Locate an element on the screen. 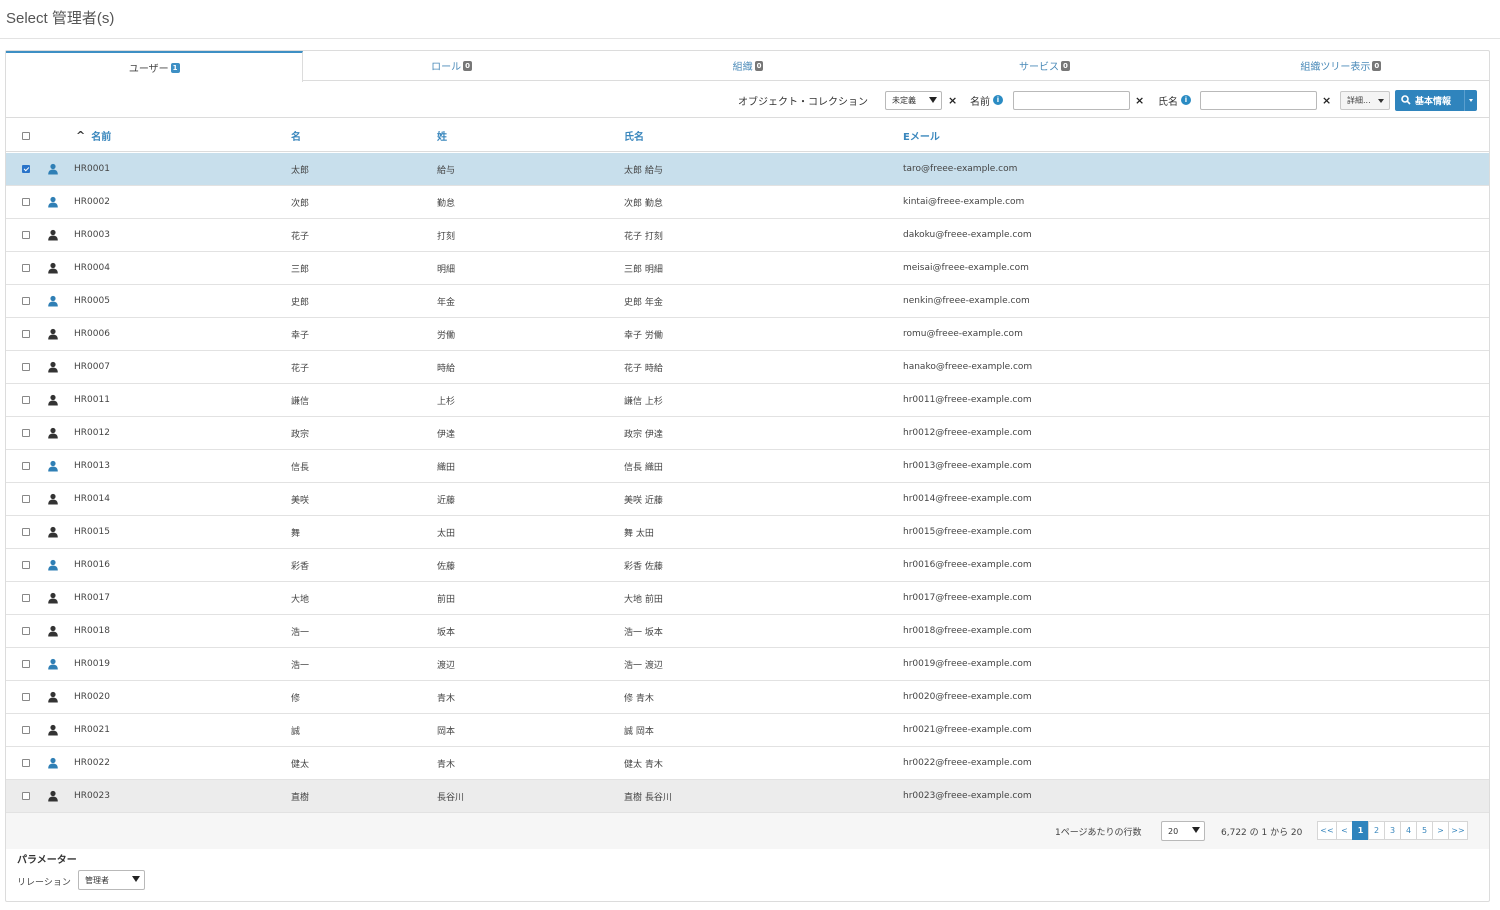  table-row: HR0017 大地 前田 大地 前田 hr0017@freee-example.com is located at coordinates (747, 598).